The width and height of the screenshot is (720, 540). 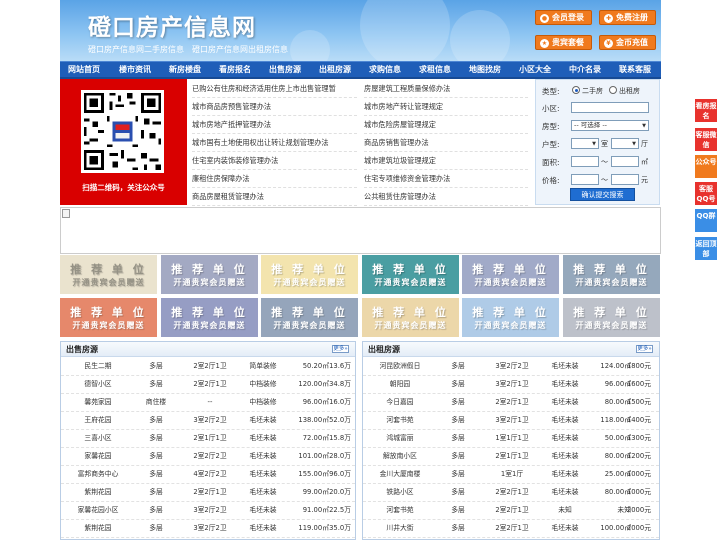 I want to click on halls-select: ▼, so click(x=625, y=143).